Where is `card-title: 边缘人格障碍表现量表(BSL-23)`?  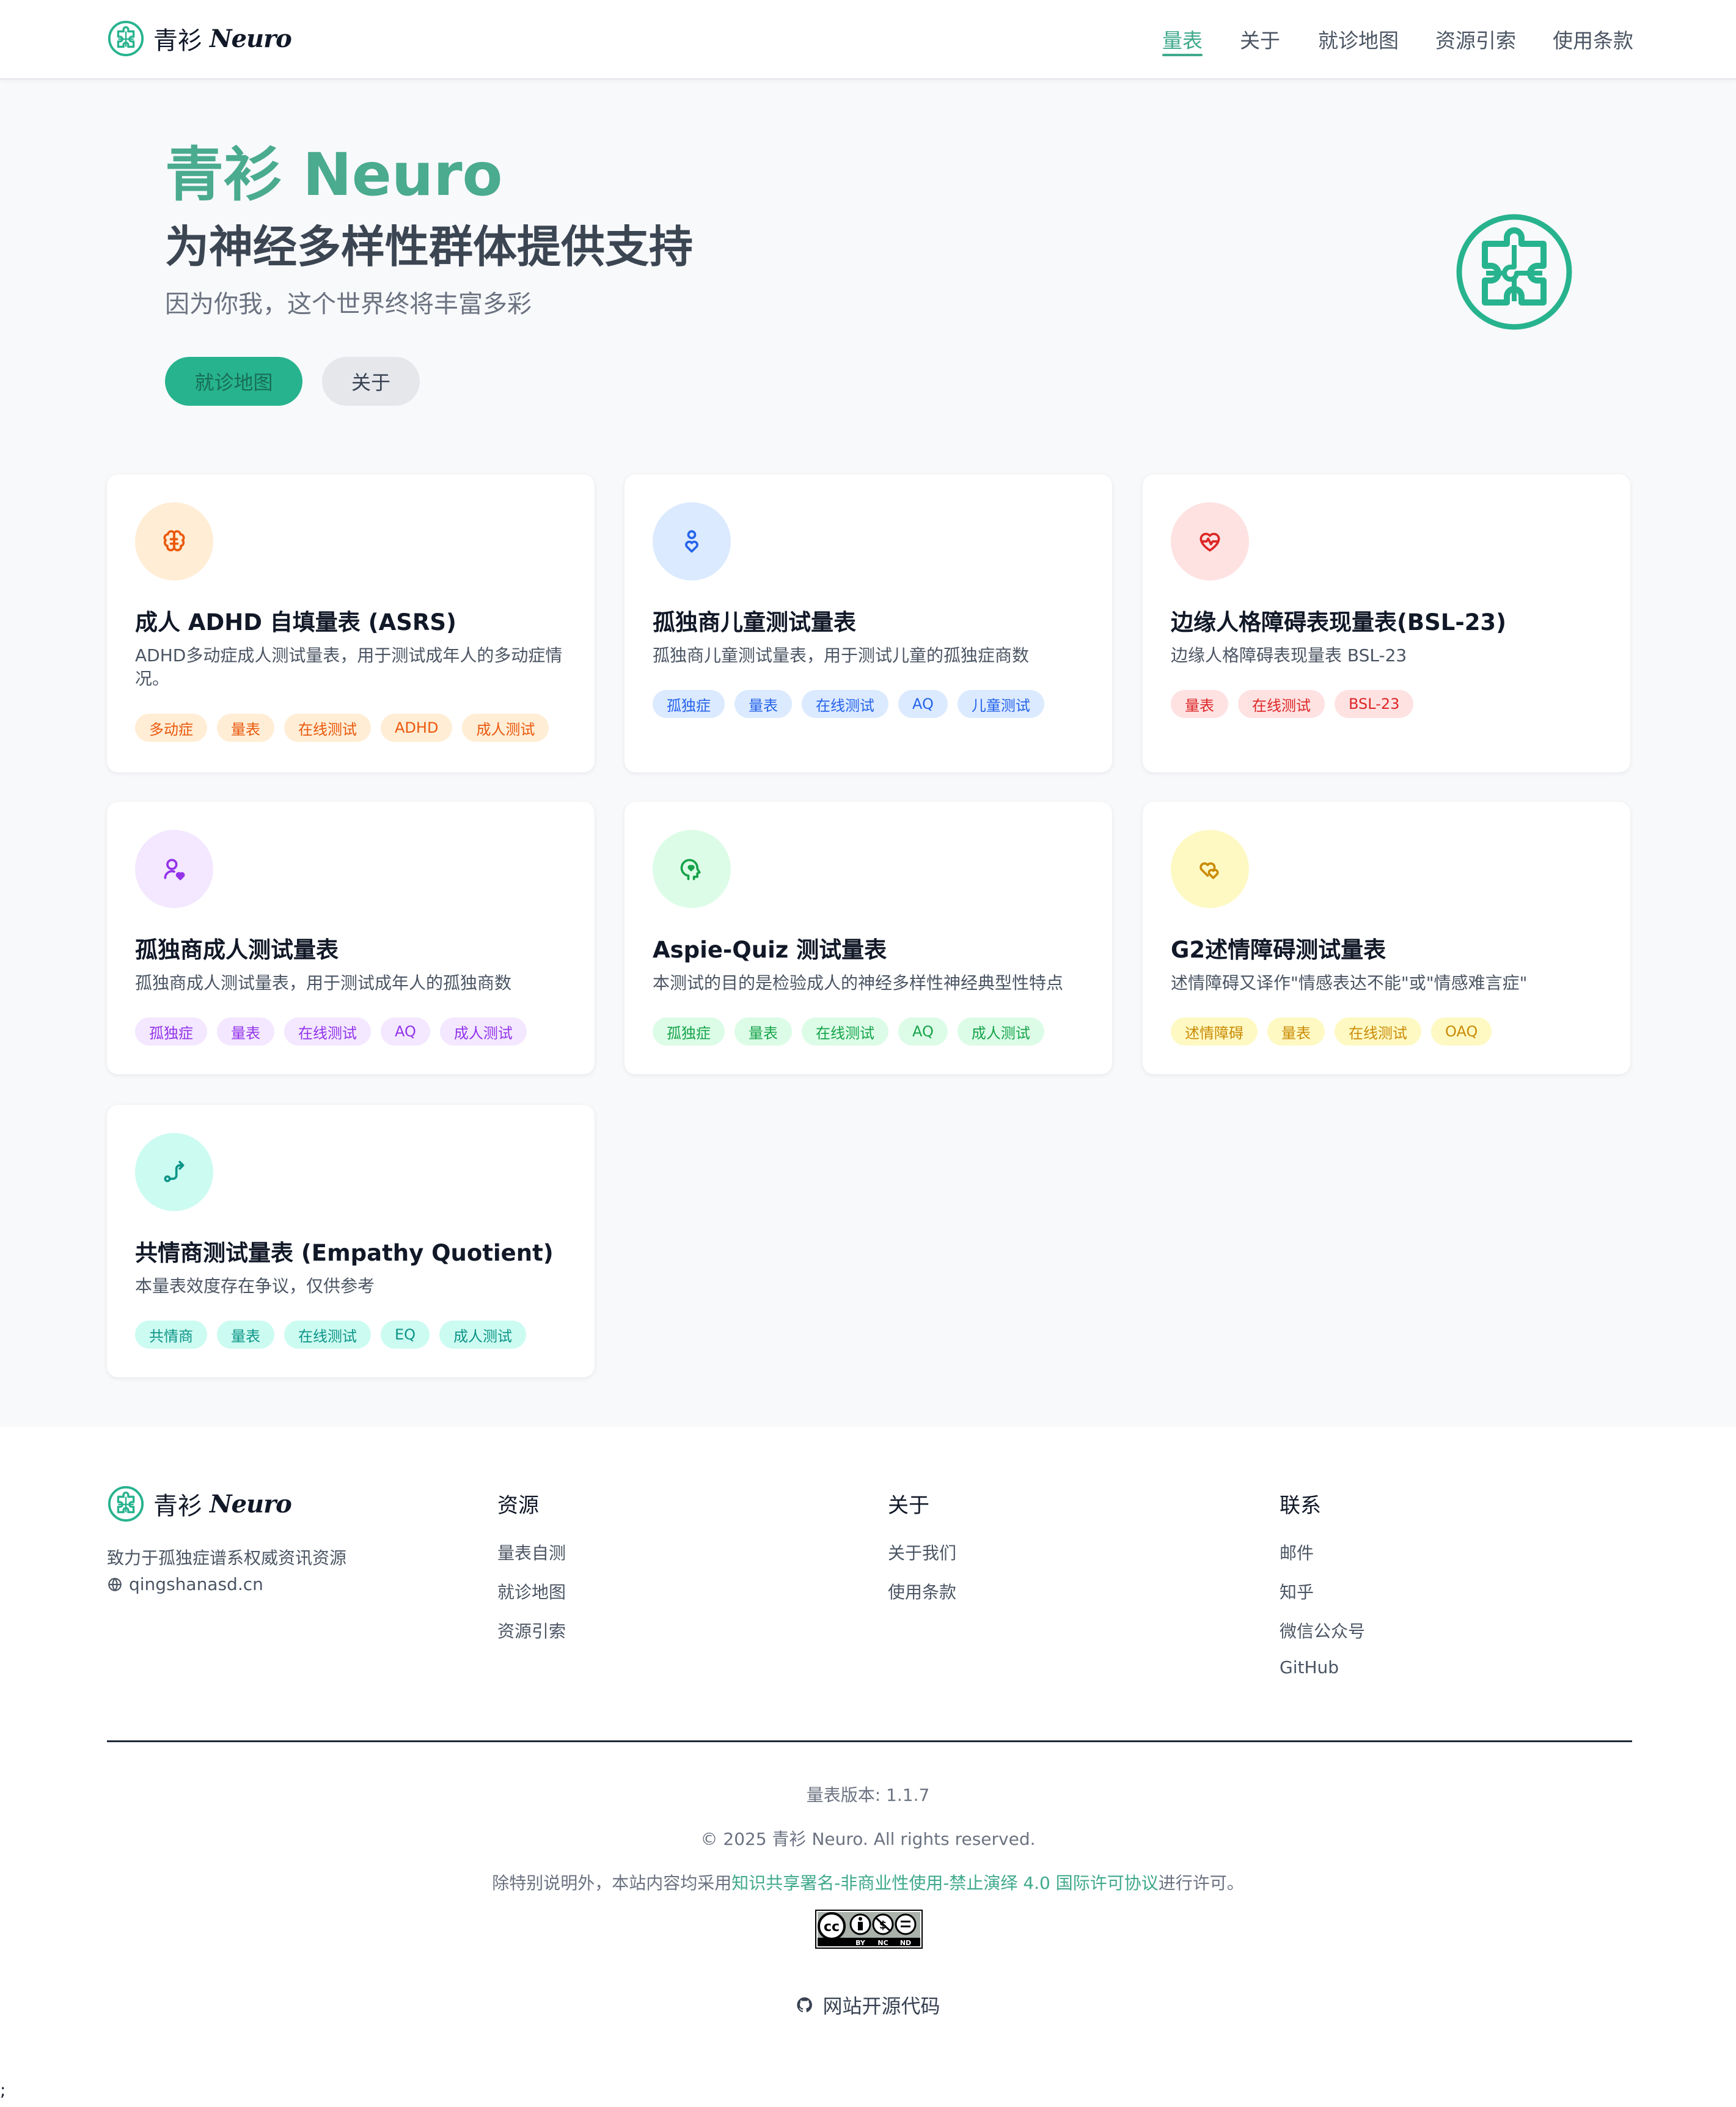 card-title: 边缘人格障碍表现量表(BSL-23) is located at coordinates (1339, 623).